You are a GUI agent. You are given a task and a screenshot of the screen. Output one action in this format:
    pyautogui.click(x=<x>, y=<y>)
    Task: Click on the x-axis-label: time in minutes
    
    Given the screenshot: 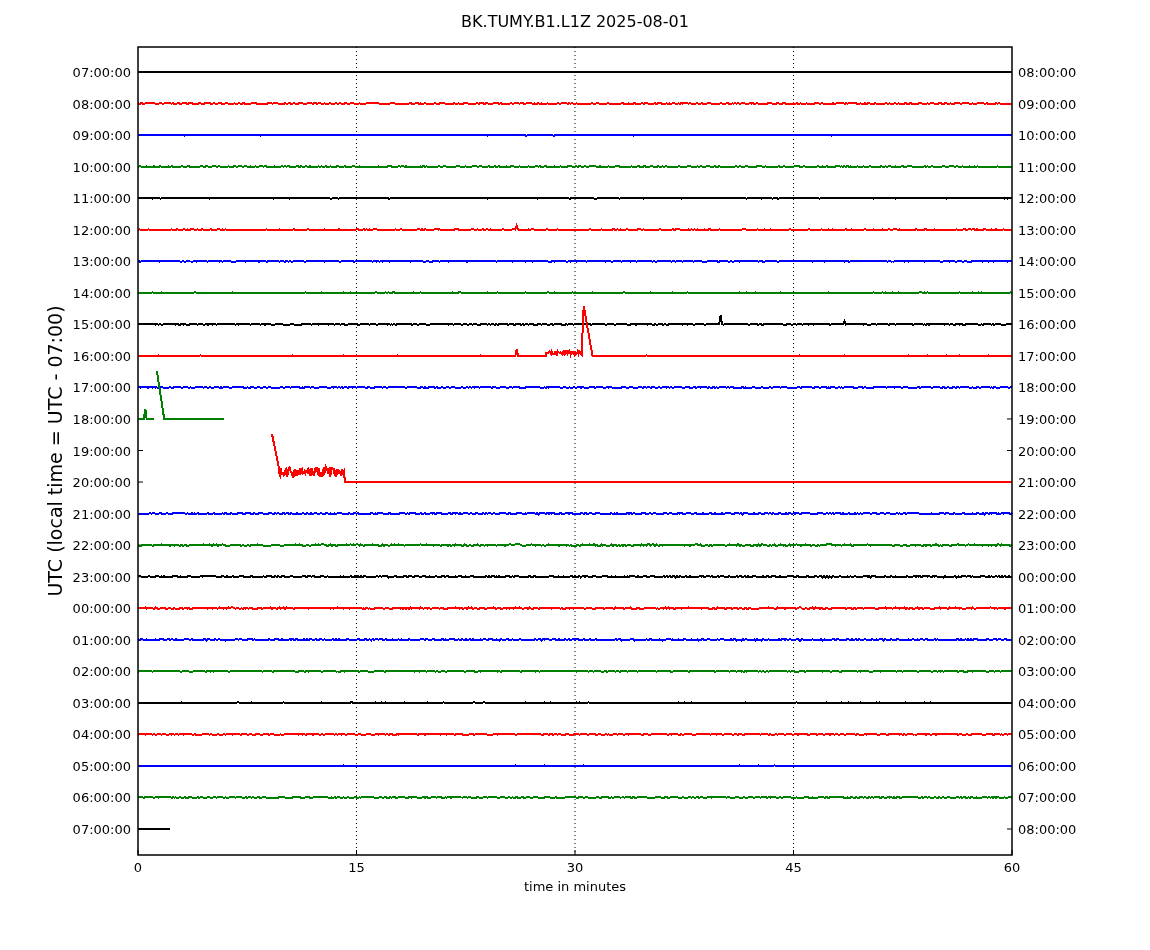 What is the action you would take?
    pyautogui.click(x=575, y=886)
    